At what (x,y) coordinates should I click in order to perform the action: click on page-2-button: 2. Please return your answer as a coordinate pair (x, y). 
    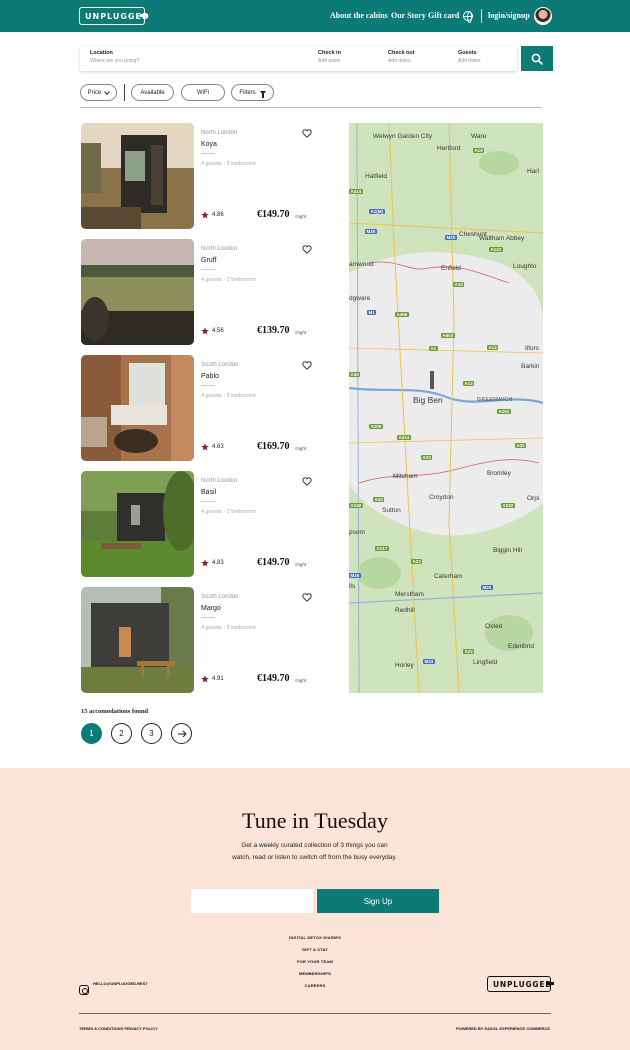
    Looking at the image, I should click on (121, 733).